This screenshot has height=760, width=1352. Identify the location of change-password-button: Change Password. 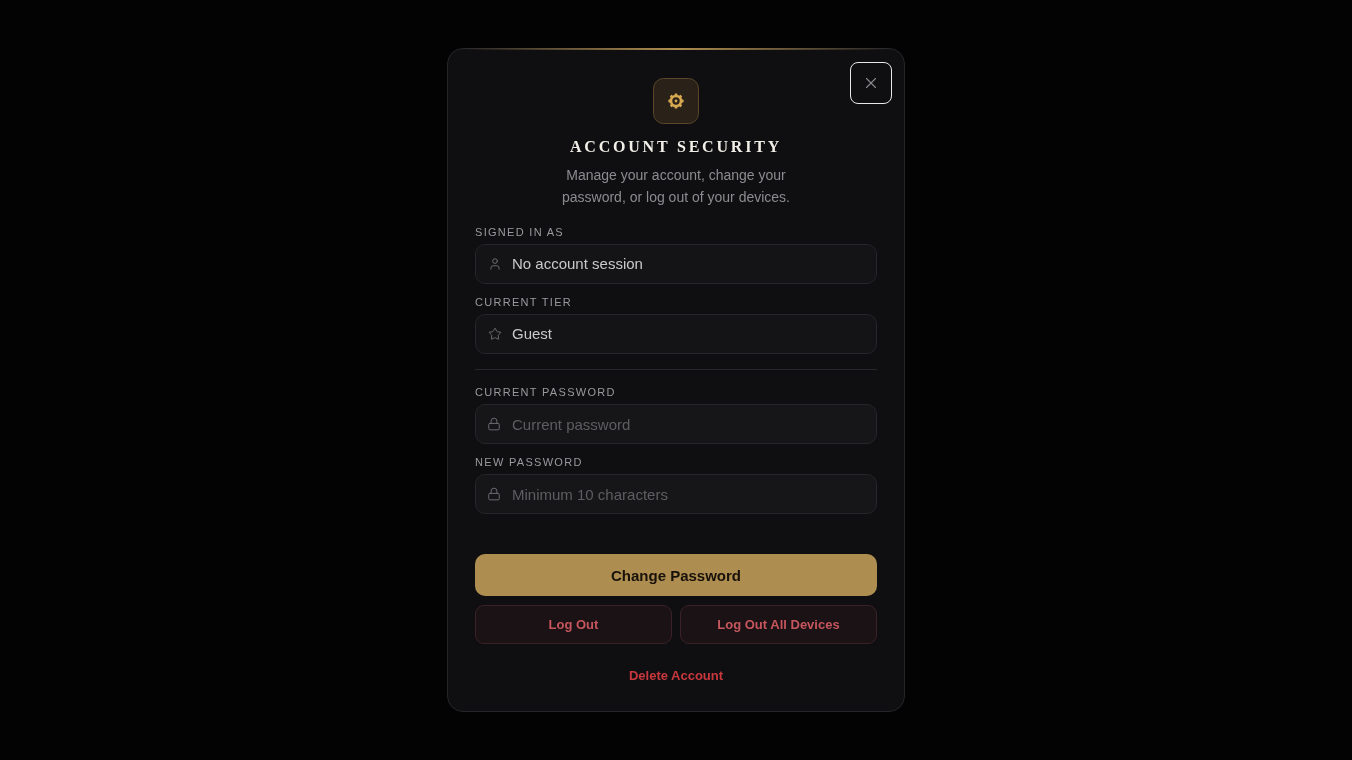
(676, 575).